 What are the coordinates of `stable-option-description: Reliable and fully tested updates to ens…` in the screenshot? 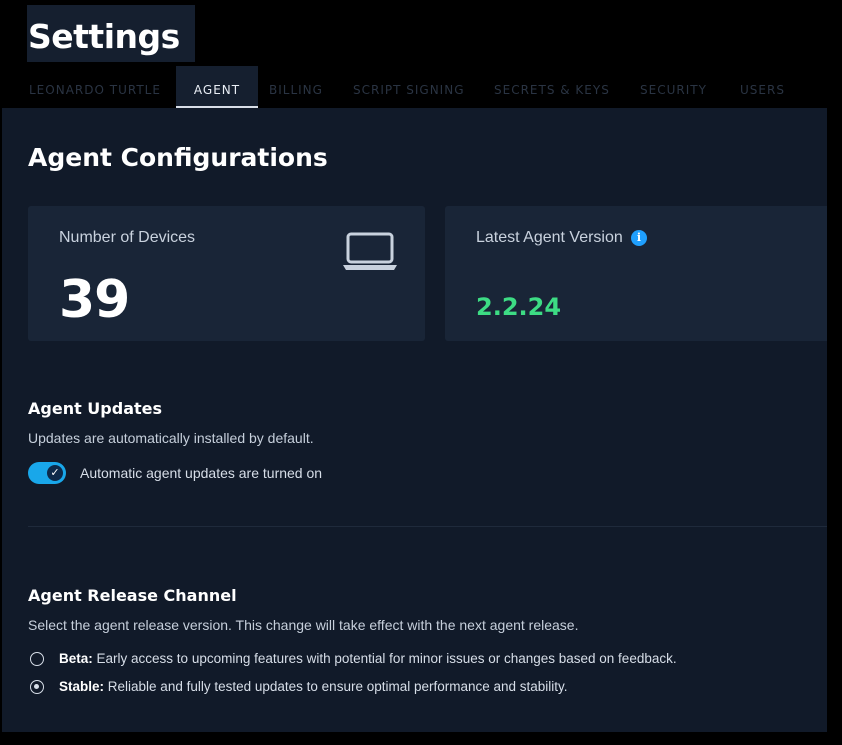 It's located at (337, 686).